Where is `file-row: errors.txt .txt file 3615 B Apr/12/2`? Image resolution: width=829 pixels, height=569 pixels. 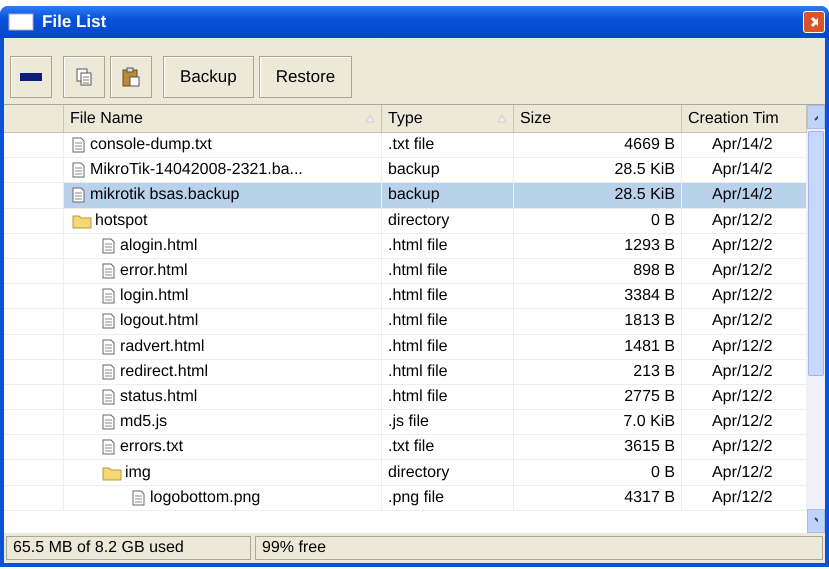
file-row: errors.txt .txt file 3615 B Apr/12/2 is located at coordinates (405, 447).